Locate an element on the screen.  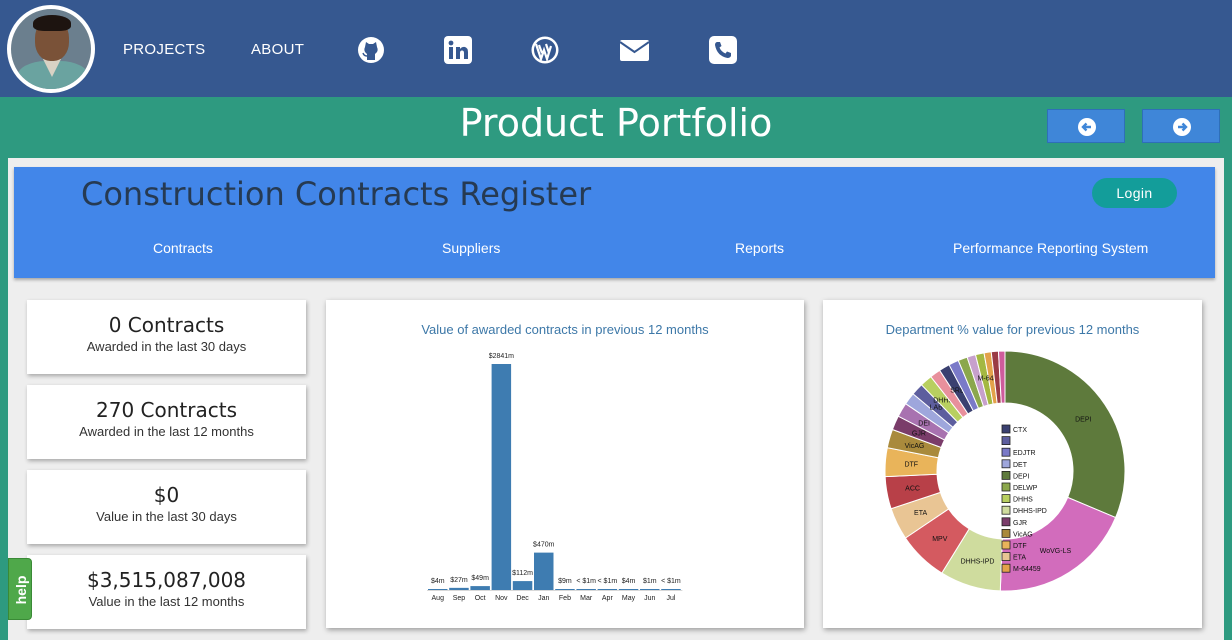
x-tick-label: Jan is located at coordinates (543, 598).